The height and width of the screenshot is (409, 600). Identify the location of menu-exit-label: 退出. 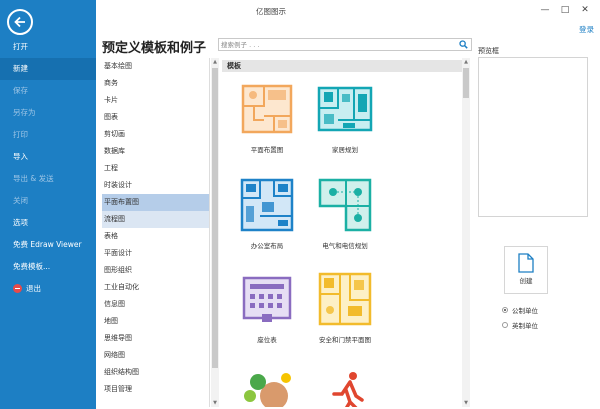
(33, 288).